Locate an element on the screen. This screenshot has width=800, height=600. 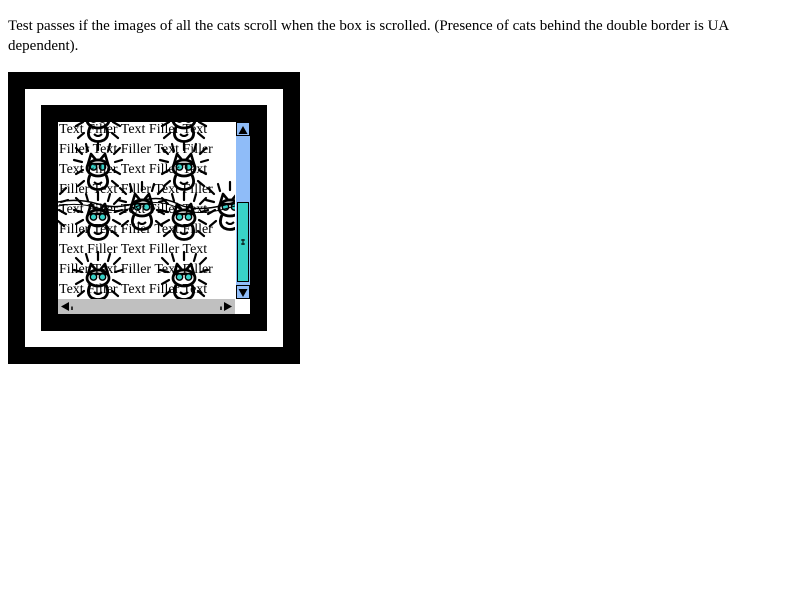
horizontal-scrollbar is located at coordinates (146, 306).